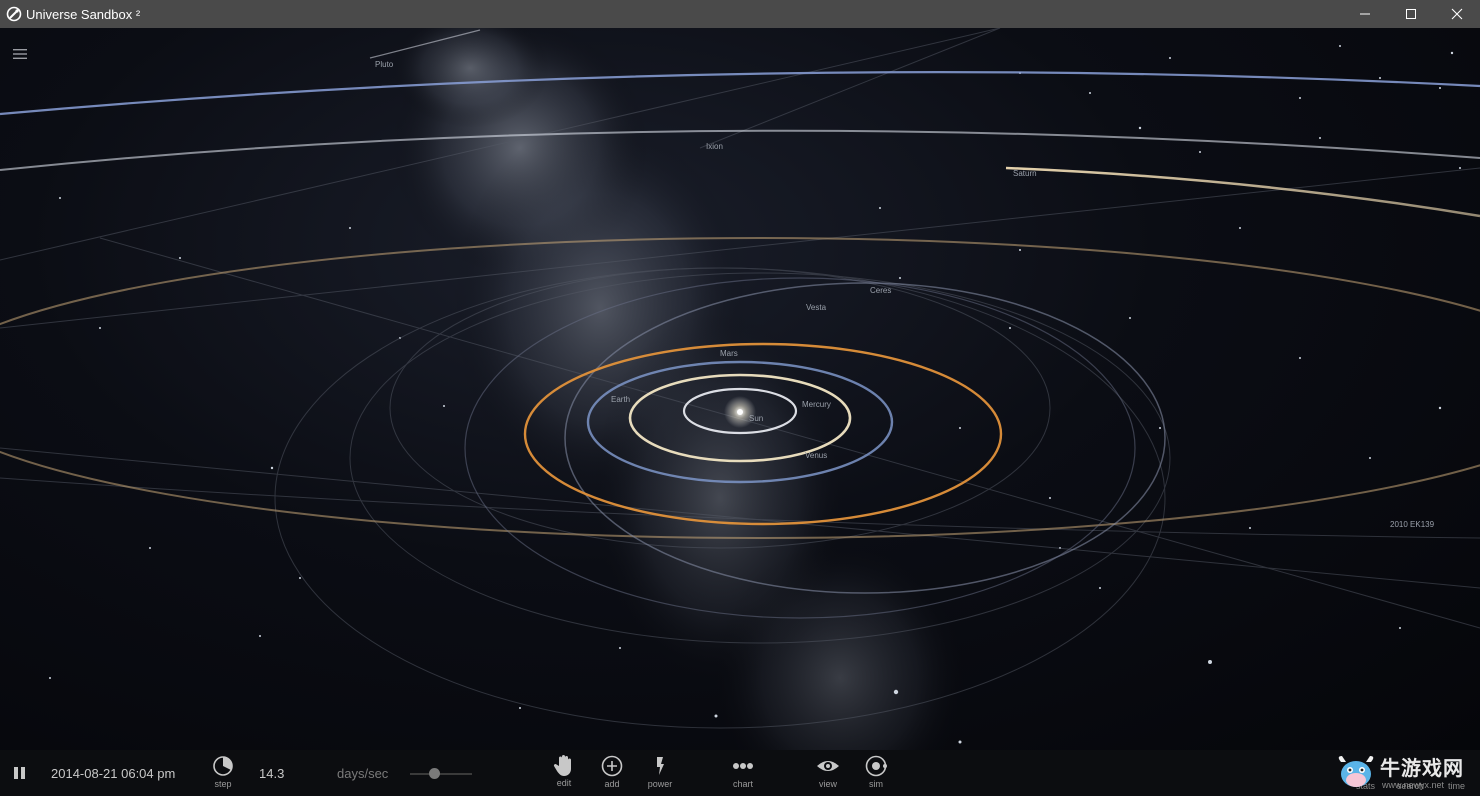 The height and width of the screenshot is (796, 1480). What do you see at coordinates (740, 93) in the screenshot?
I see `outer-blue-orbit` at bounding box center [740, 93].